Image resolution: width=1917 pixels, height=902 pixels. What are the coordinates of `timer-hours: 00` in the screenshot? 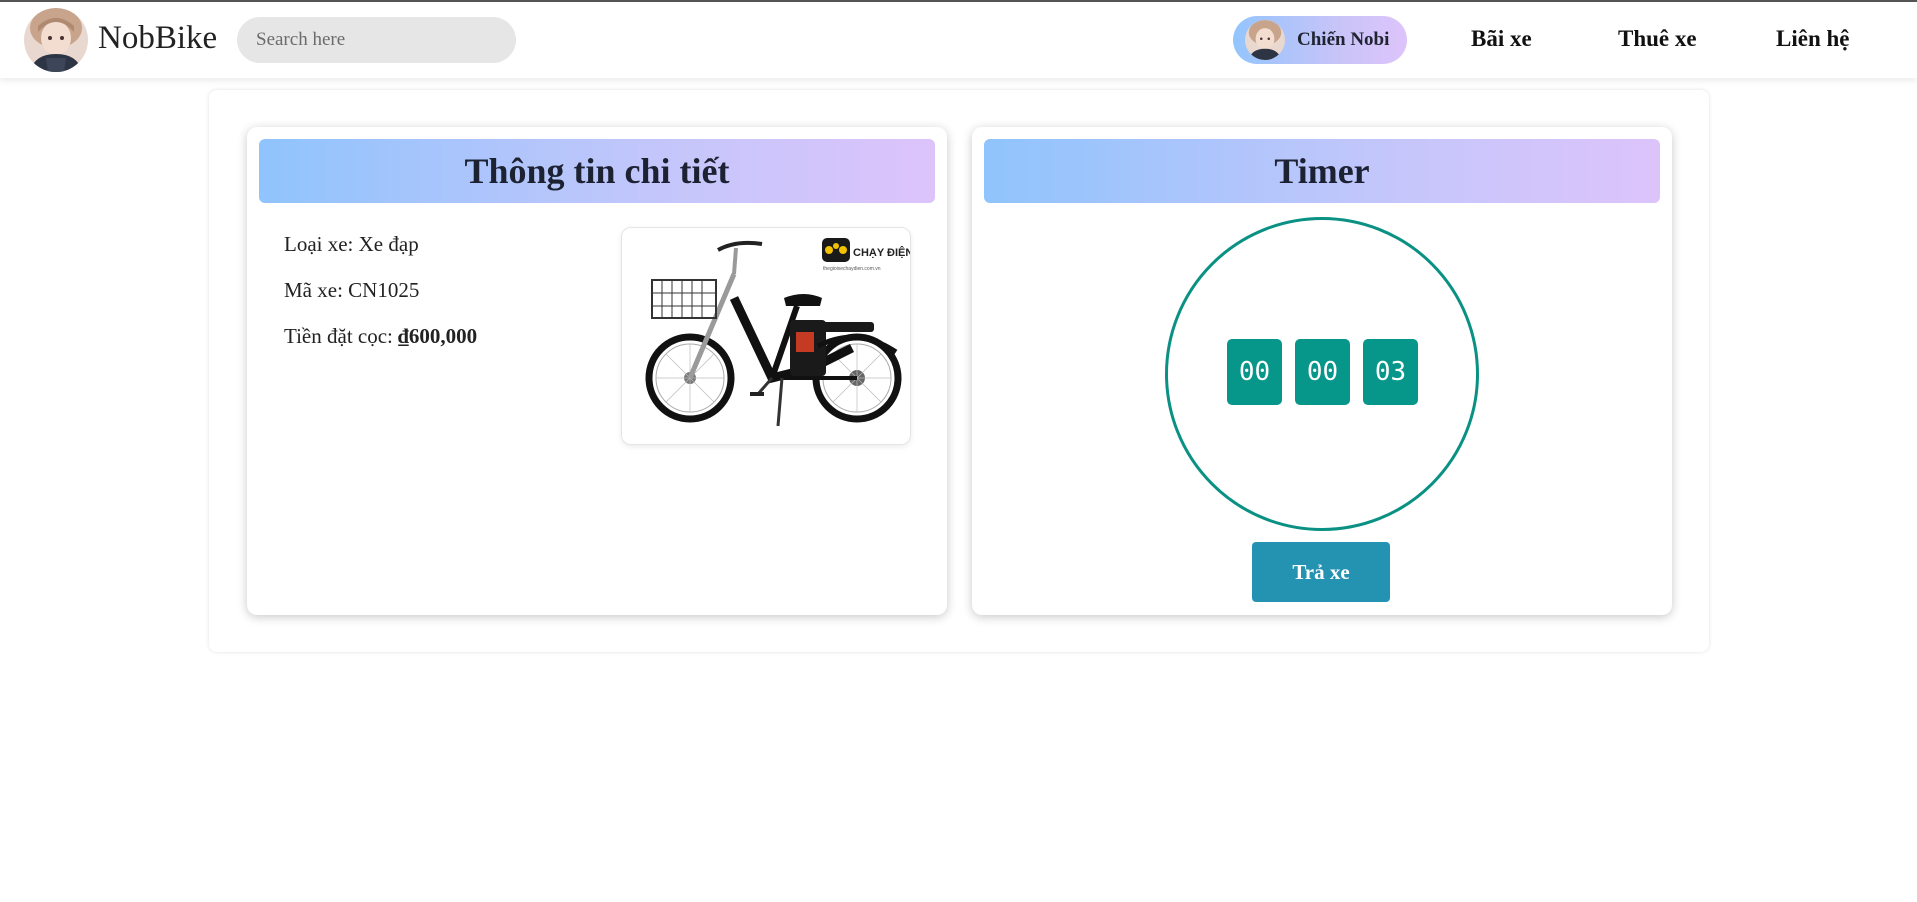 It's located at (1254, 372).